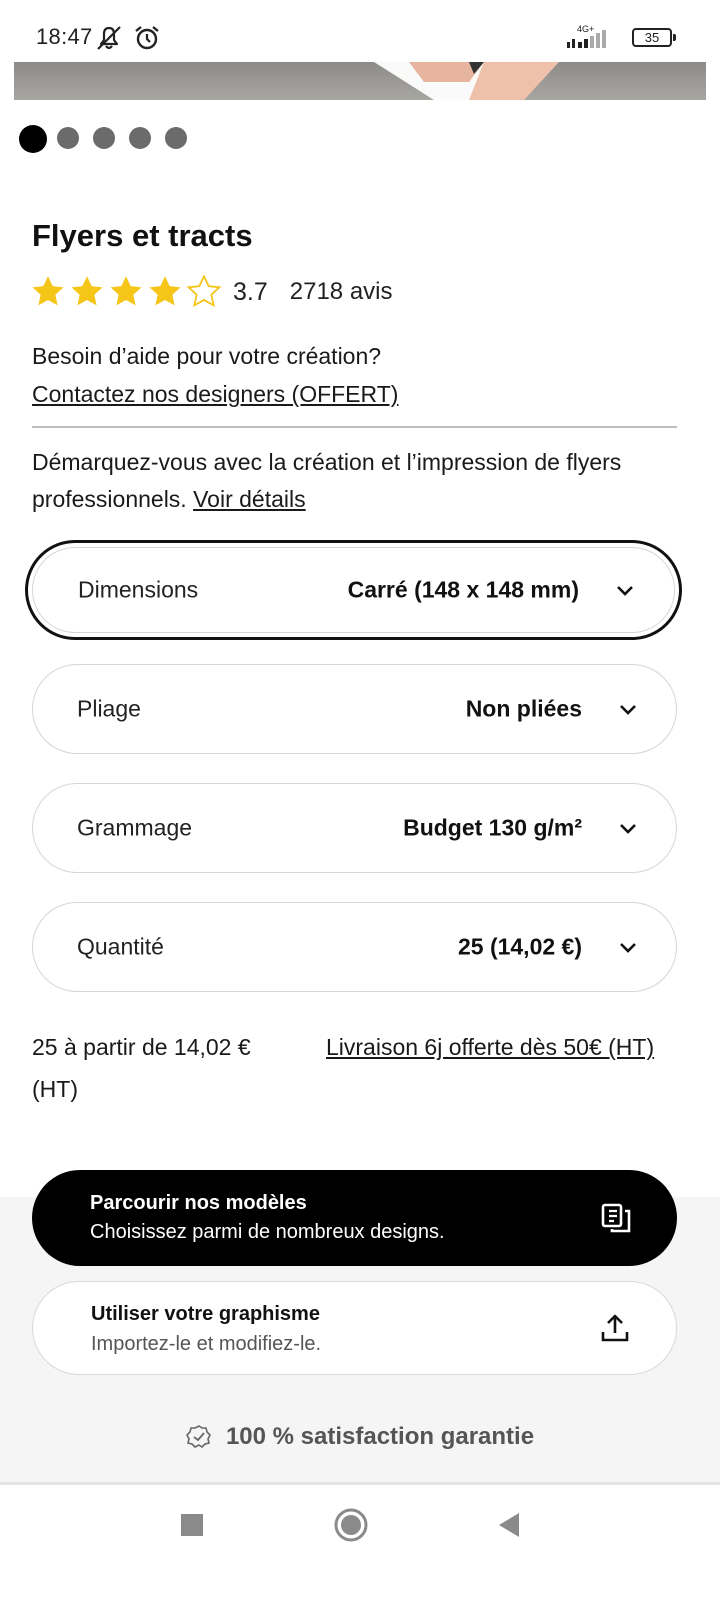 Image resolution: width=720 pixels, height=1600 pixels. What do you see at coordinates (674, 37) in the screenshot?
I see `battery-tip` at bounding box center [674, 37].